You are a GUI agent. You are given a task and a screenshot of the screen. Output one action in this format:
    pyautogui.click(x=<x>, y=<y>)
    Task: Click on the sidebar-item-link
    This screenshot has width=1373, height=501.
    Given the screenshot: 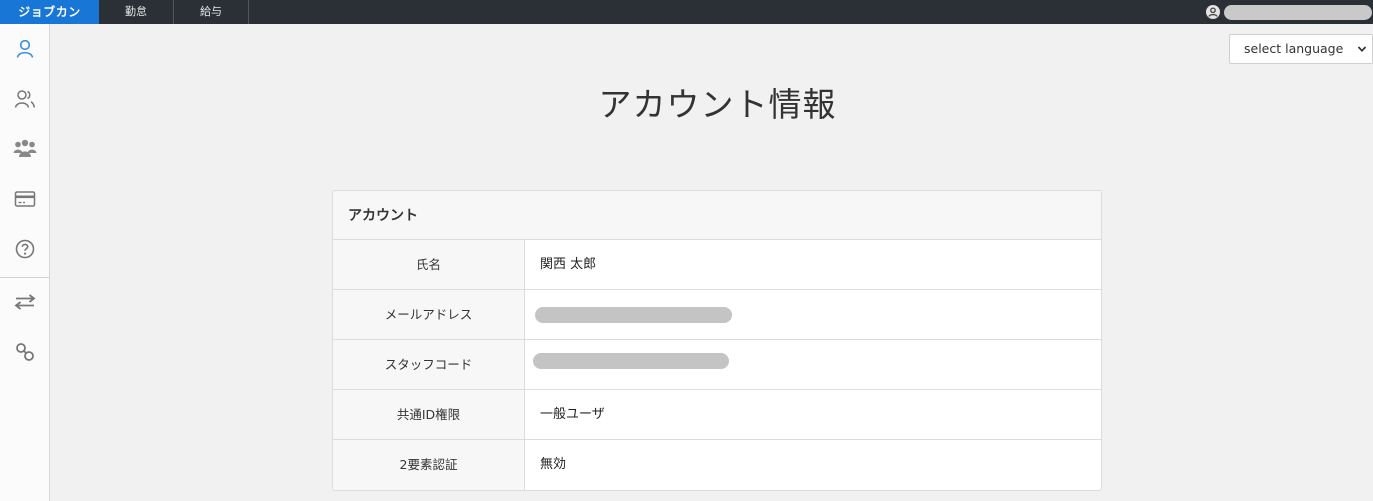 What is the action you would take?
    pyautogui.click(x=24, y=352)
    